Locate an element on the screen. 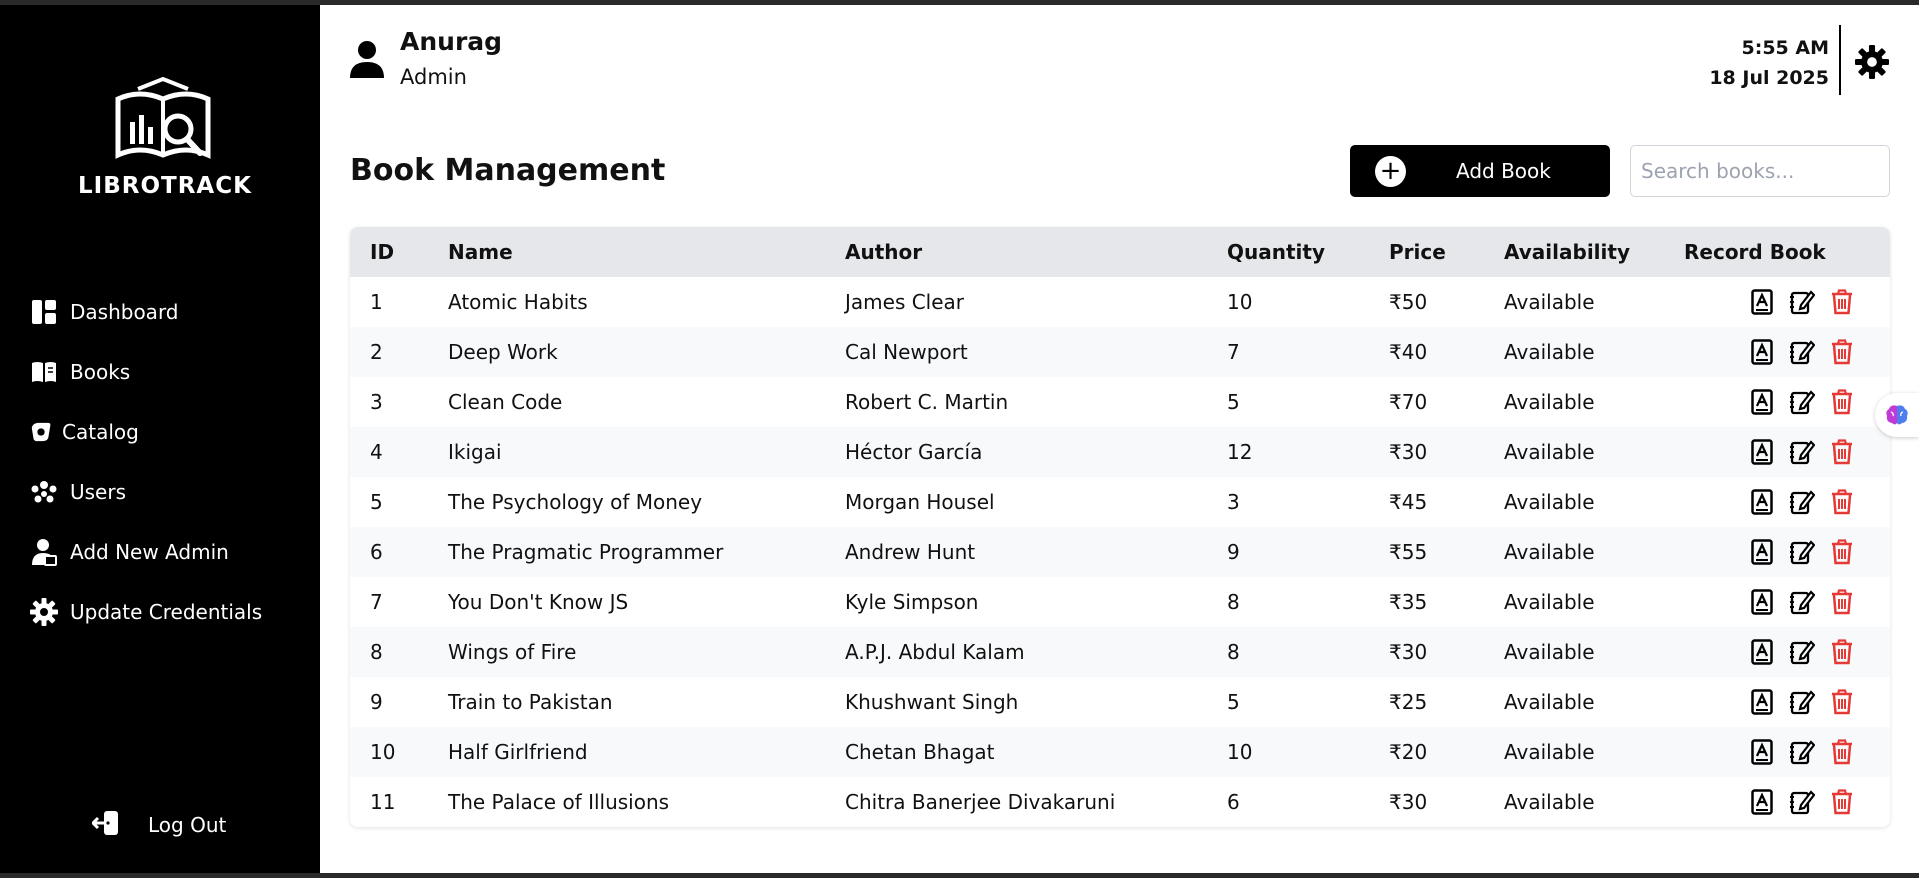 Image resolution: width=1919 pixels, height=878 pixels. cell-name: The Palace of Illusions is located at coordinates (559, 802).